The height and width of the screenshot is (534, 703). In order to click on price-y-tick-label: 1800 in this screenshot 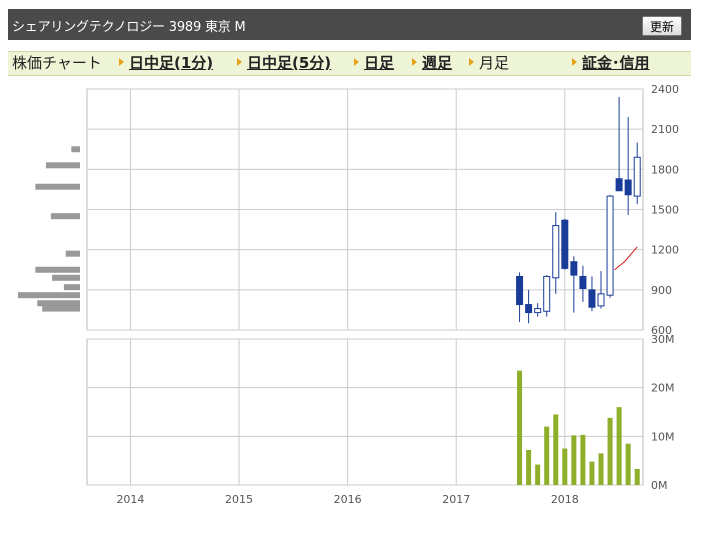, I will do `click(665, 169)`.